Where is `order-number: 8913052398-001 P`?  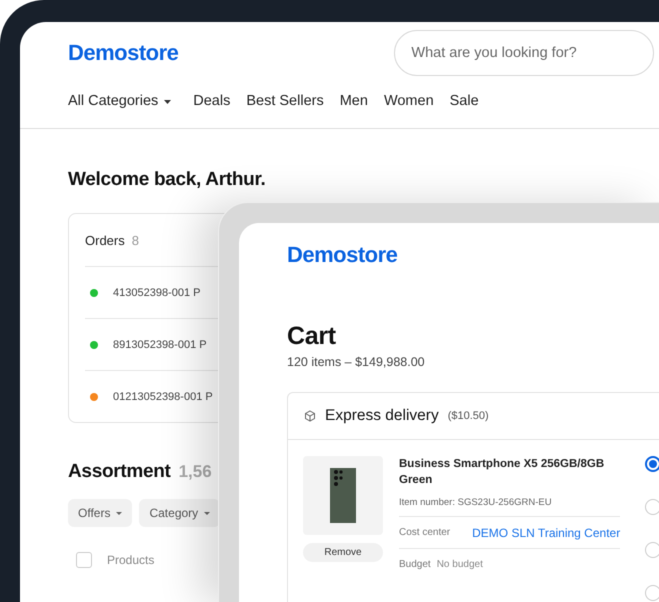
order-number: 8913052398-001 P is located at coordinates (160, 344).